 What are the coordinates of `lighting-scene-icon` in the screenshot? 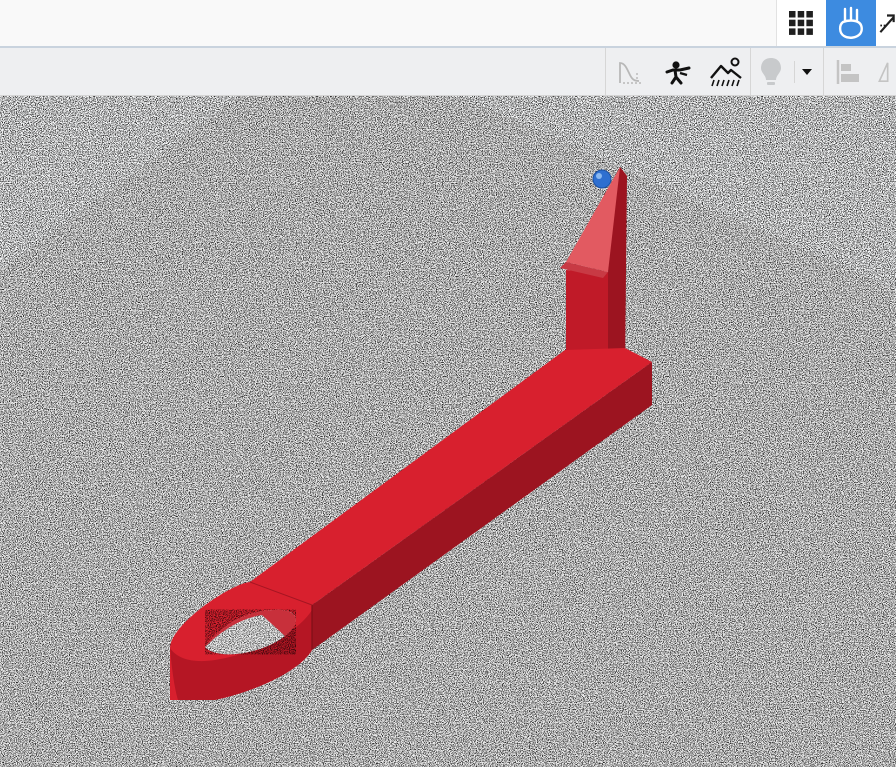 It's located at (726, 72).